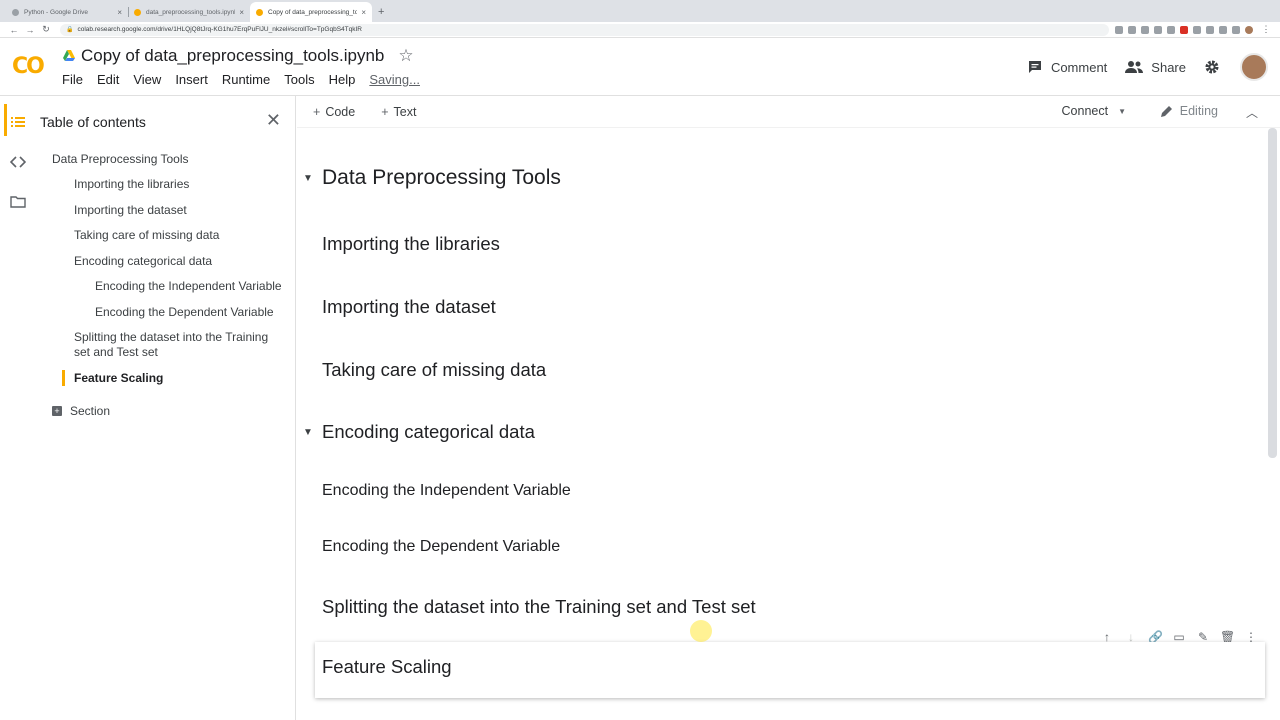  What do you see at coordinates (1212, 67) in the screenshot?
I see `gear-icon` at bounding box center [1212, 67].